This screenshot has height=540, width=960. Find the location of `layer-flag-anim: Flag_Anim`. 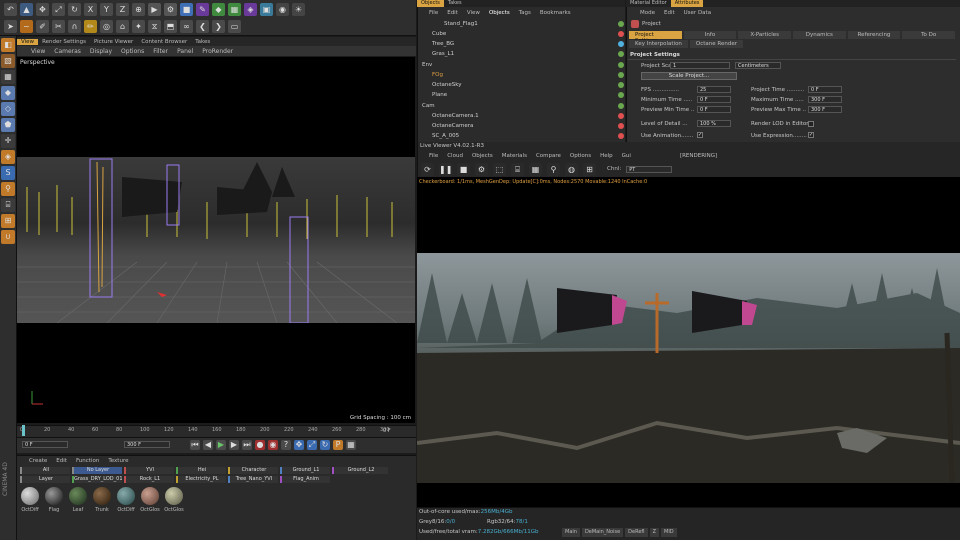

layer-flag-anim: Flag_Anim is located at coordinates (305, 479).